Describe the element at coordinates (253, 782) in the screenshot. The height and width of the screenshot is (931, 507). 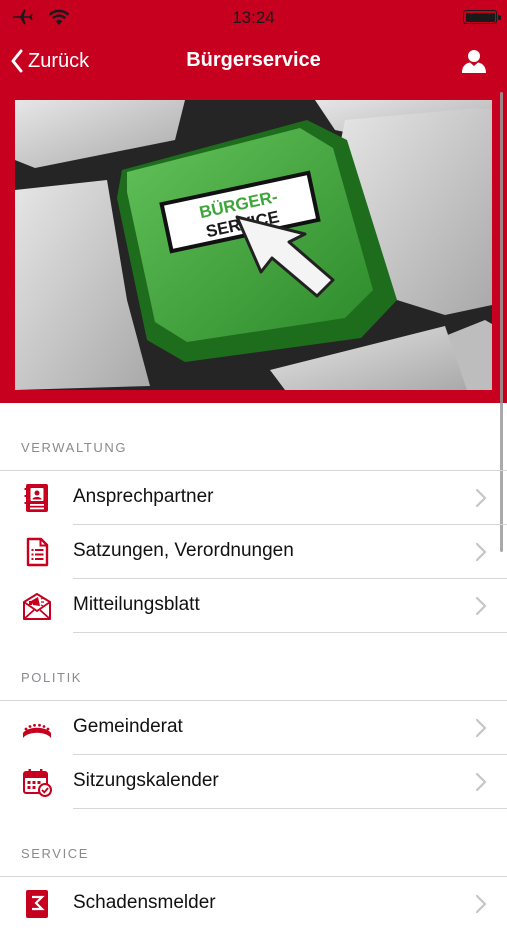
I see `list-item-sitzungskalender: Sitzungskalender` at that location.